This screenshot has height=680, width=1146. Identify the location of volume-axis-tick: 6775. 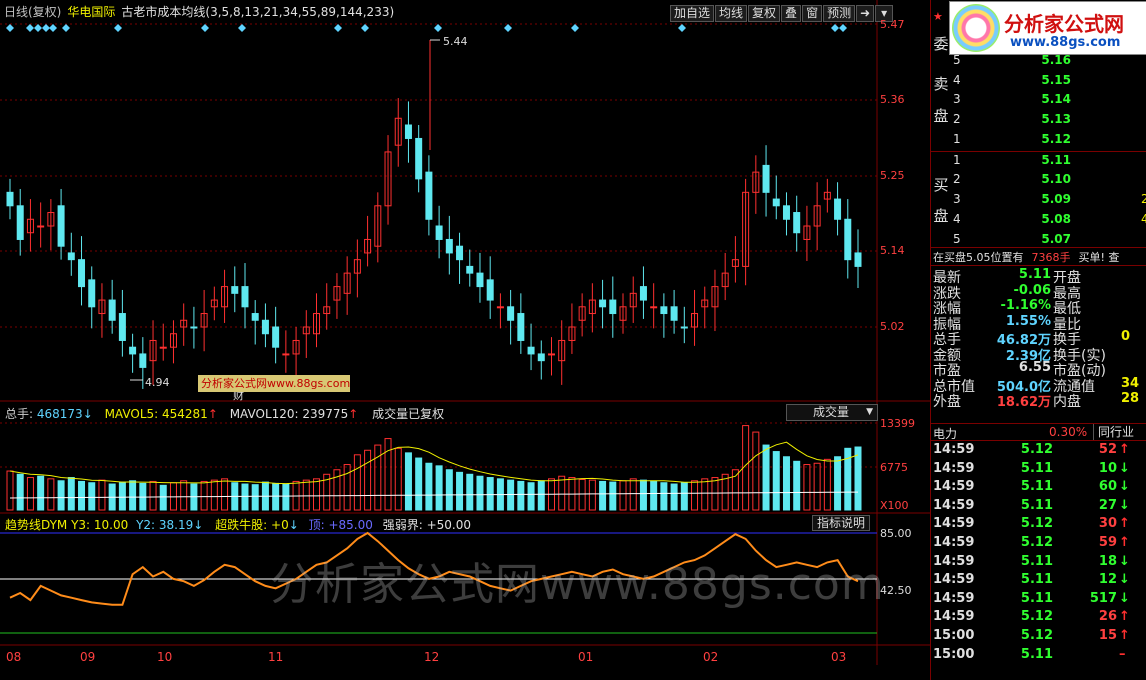
(894, 467).